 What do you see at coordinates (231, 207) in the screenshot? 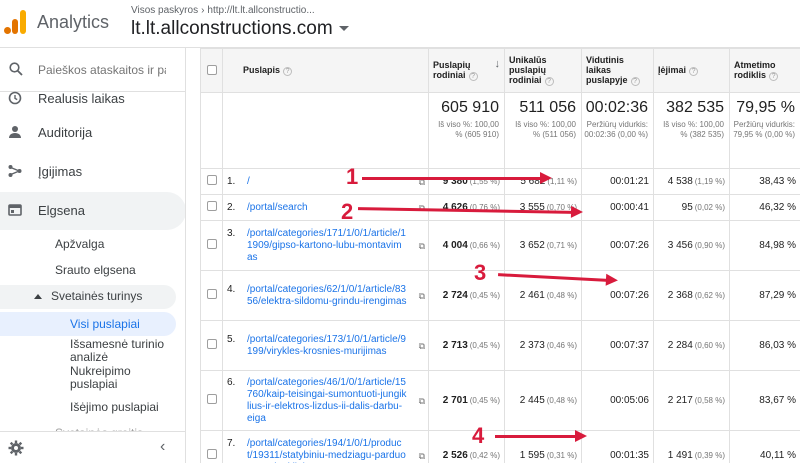
I see `row-index: 2.` at bounding box center [231, 207].